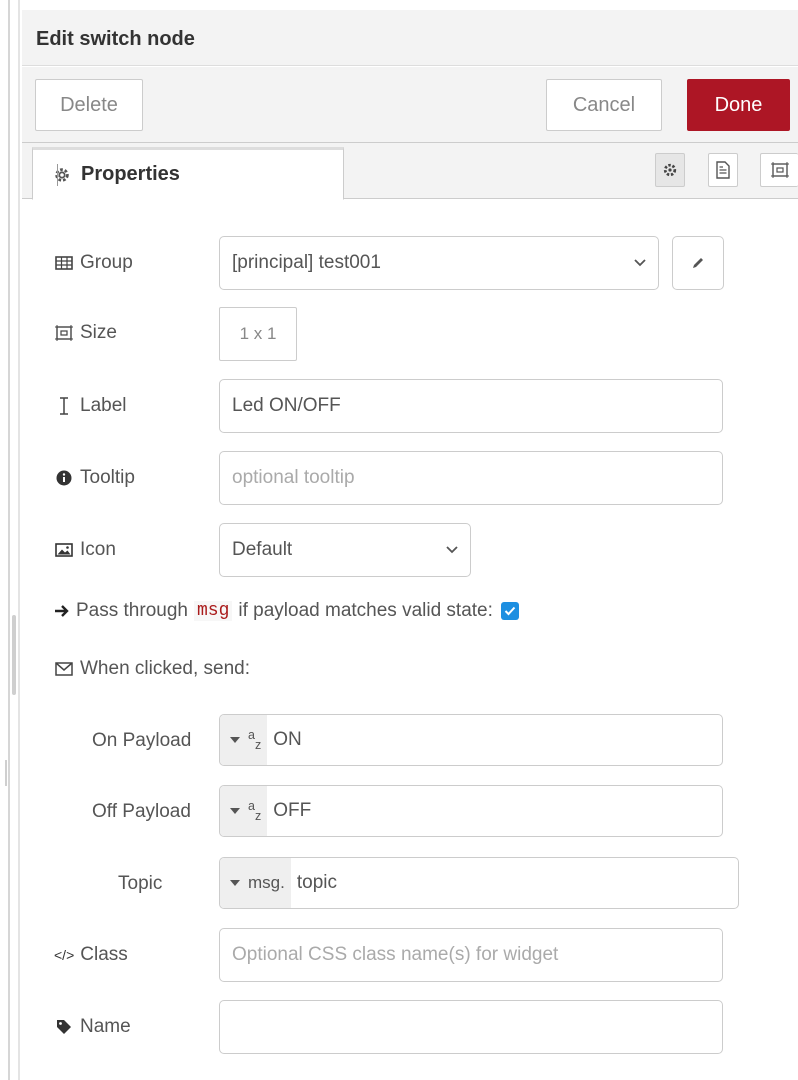 This screenshot has height=1080, width=798. Describe the element at coordinates (188, 173) in the screenshot. I see `tab-properties: Properties` at that location.